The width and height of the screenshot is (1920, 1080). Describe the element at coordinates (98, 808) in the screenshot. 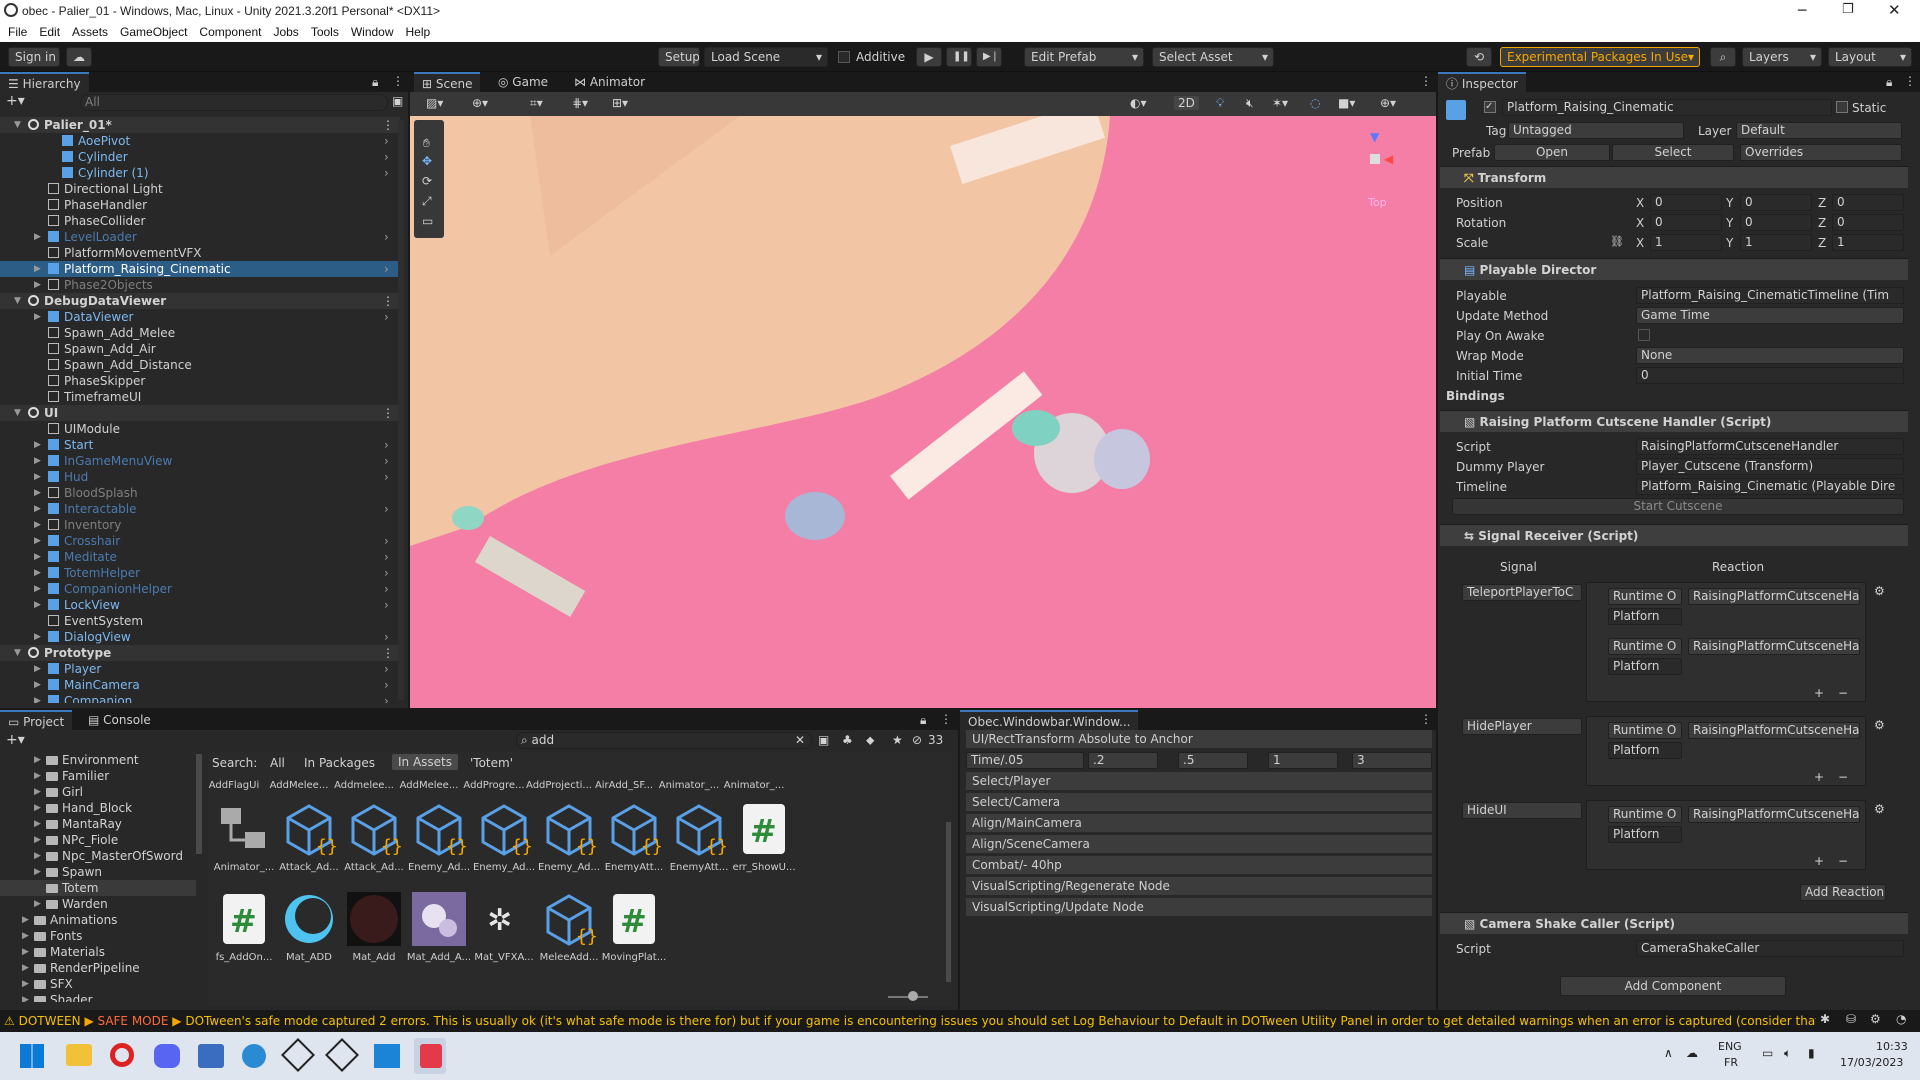

I see `project-folder-item: ▶ Hand_Block` at that location.